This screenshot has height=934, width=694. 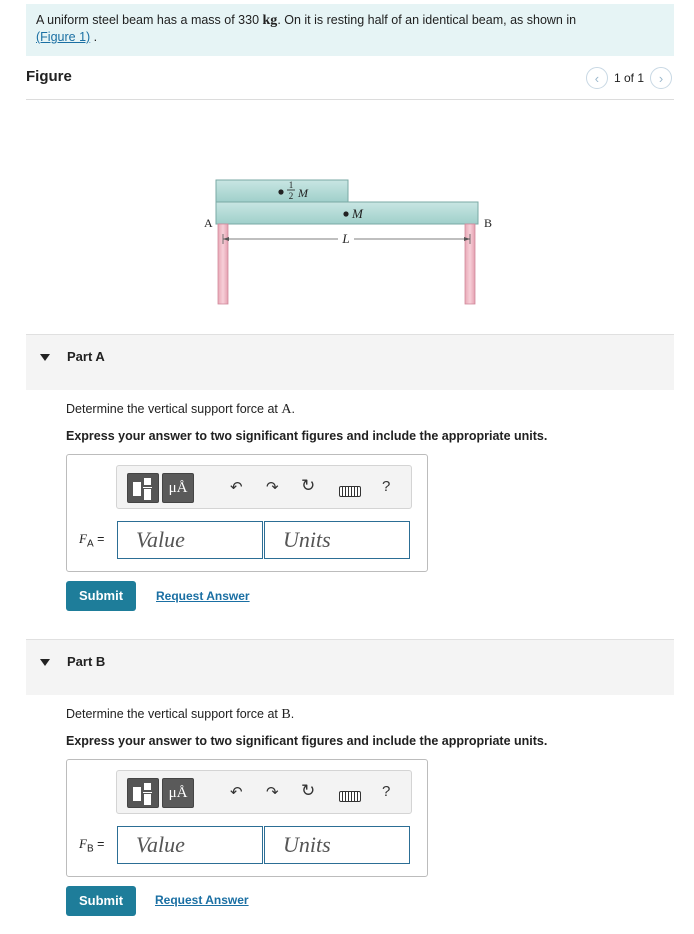 I want to click on chevron-right-icon: ›, so click(x=661, y=78).